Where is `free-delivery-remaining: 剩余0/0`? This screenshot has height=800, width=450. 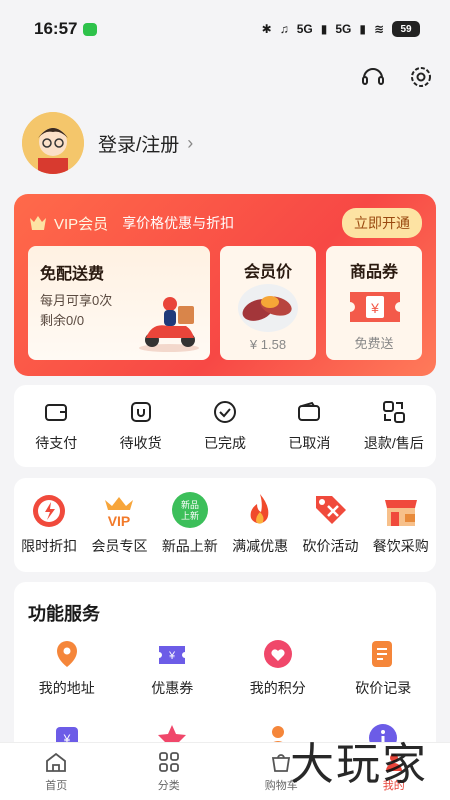 free-delivery-remaining: 剩余0/0 is located at coordinates (62, 320).